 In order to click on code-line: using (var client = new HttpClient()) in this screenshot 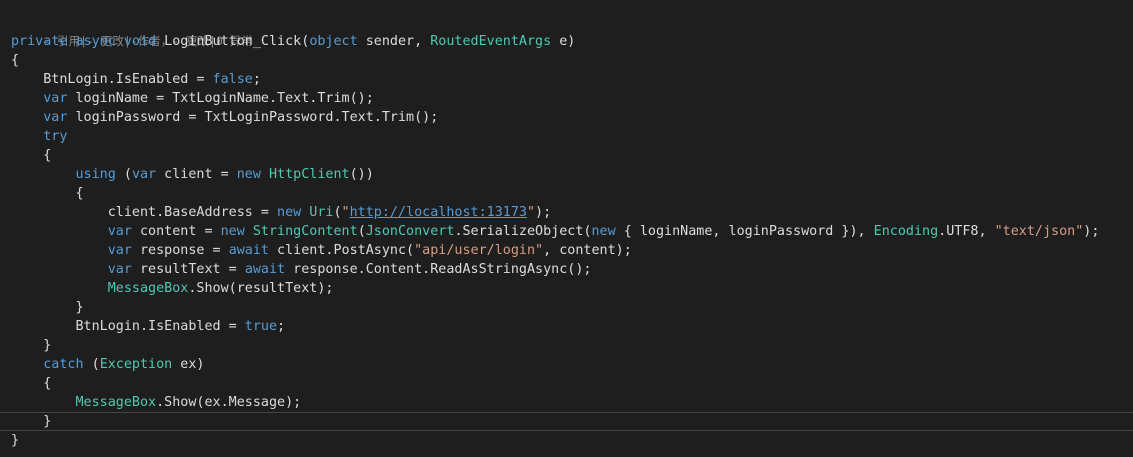, I will do `click(566, 174)`.